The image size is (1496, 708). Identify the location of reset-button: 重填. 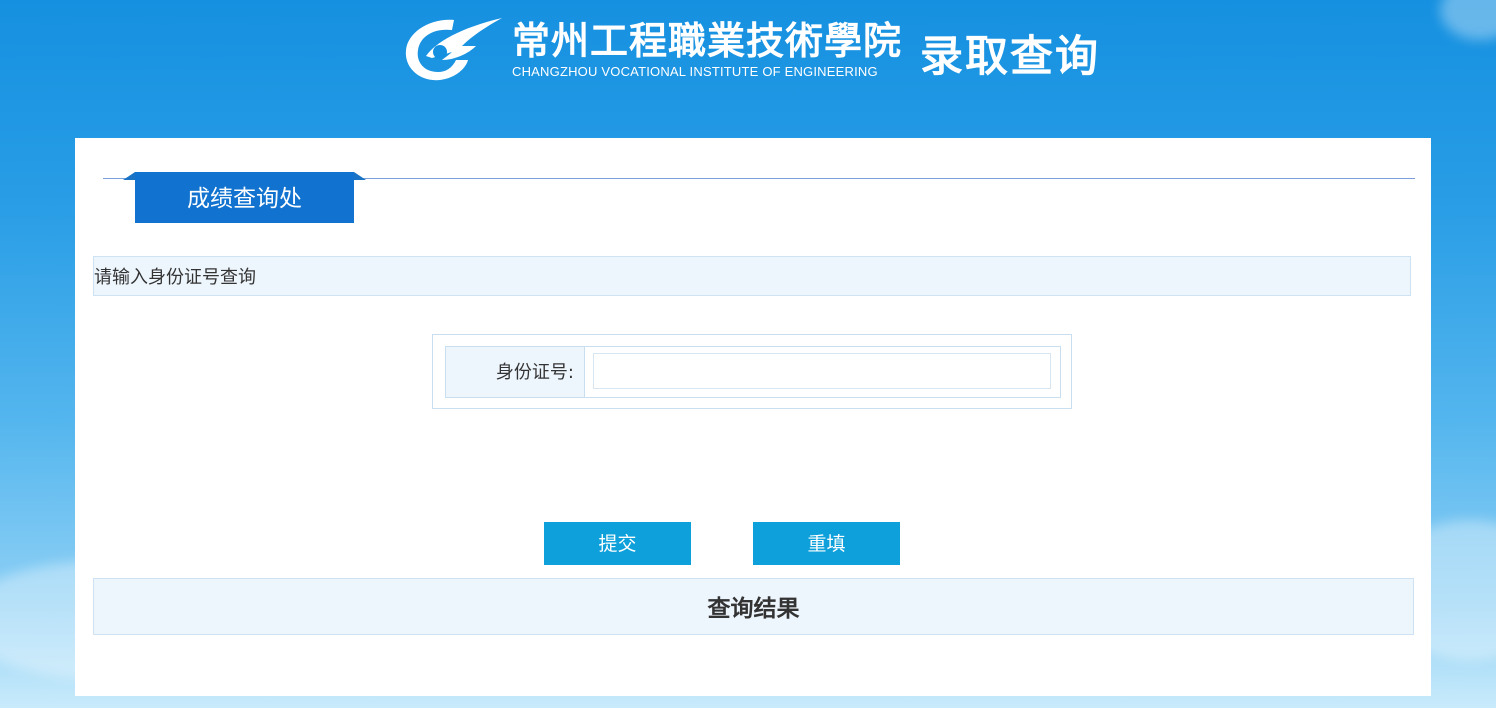
(826, 543).